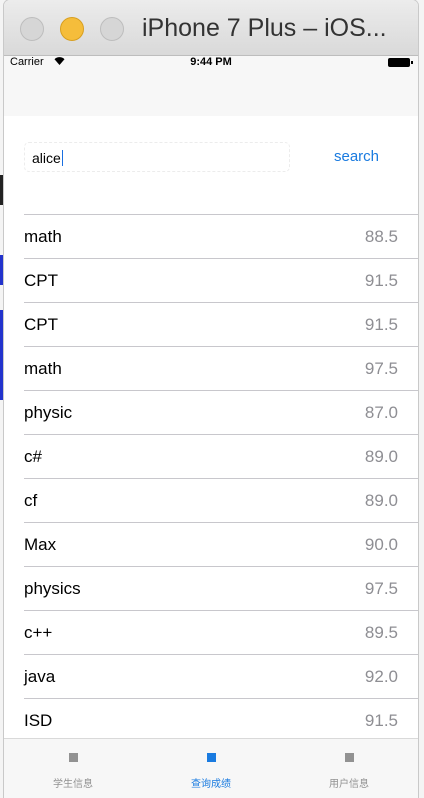 The image size is (424, 798). Describe the element at coordinates (211, 236) in the screenshot. I see `table-row: math 88.5` at that location.